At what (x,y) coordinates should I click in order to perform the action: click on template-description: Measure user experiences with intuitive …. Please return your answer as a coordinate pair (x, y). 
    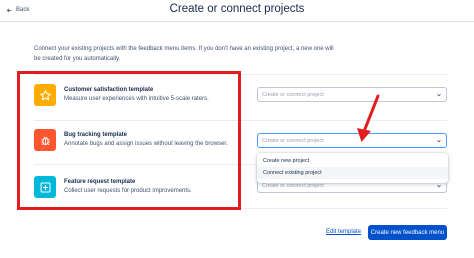
    Looking at the image, I should click on (136, 99).